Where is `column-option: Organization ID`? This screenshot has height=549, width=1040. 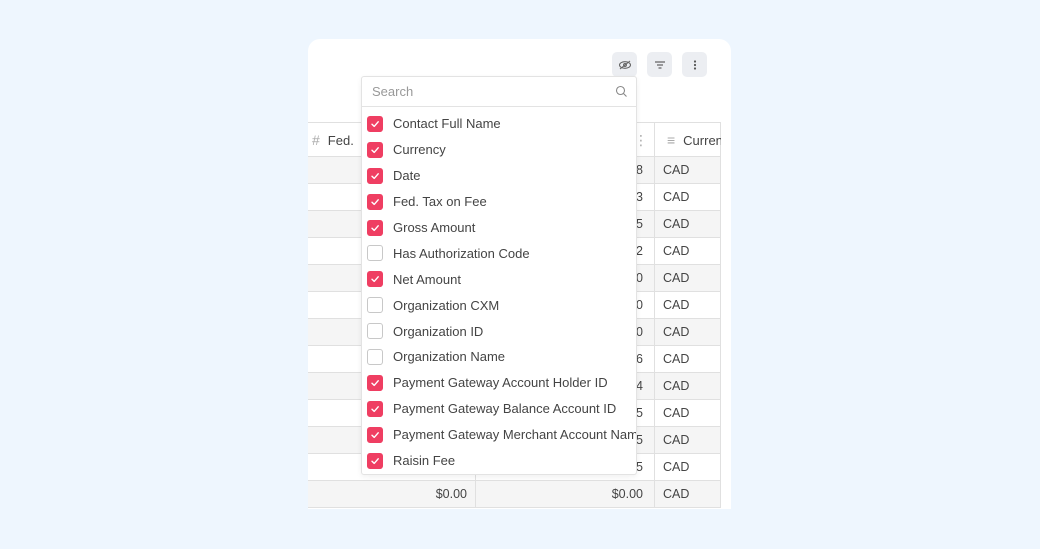
column-option: Organization ID is located at coordinates (499, 331).